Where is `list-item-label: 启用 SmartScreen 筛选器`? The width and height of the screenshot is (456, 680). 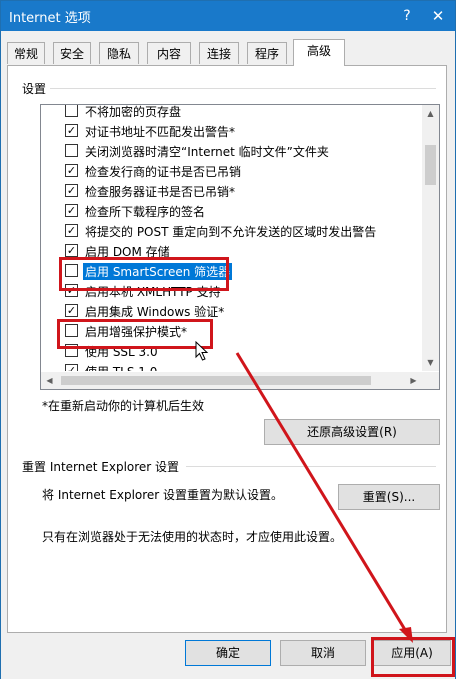
list-item-label: 启用 SmartScreen 筛选器 is located at coordinates (158, 271).